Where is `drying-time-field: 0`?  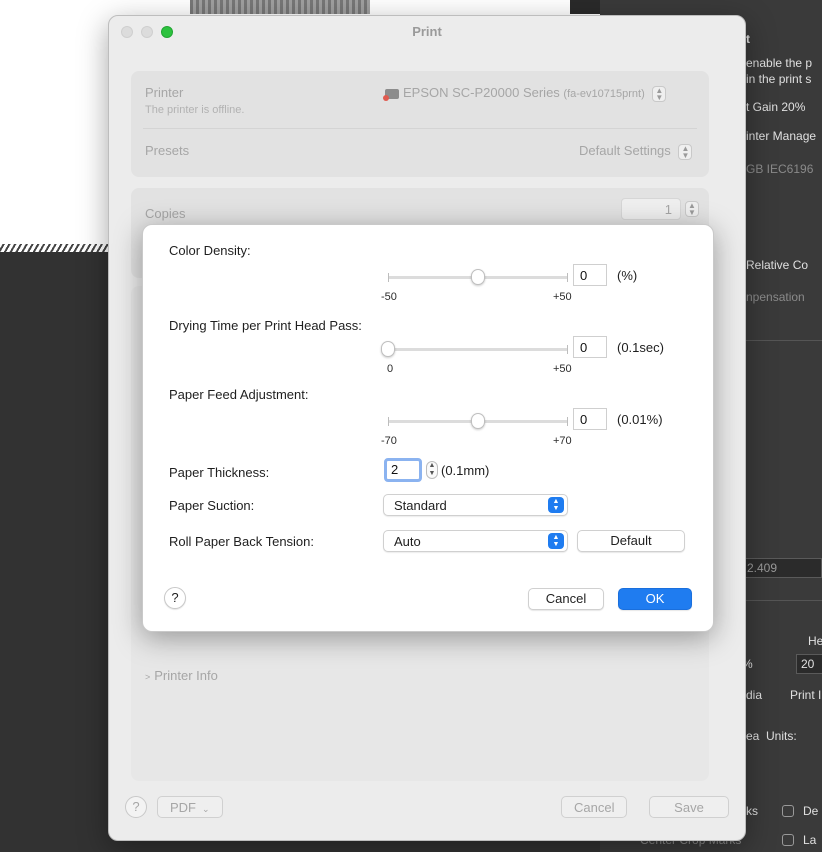
drying-time-field: 0 is located at coordinates (590, 347).